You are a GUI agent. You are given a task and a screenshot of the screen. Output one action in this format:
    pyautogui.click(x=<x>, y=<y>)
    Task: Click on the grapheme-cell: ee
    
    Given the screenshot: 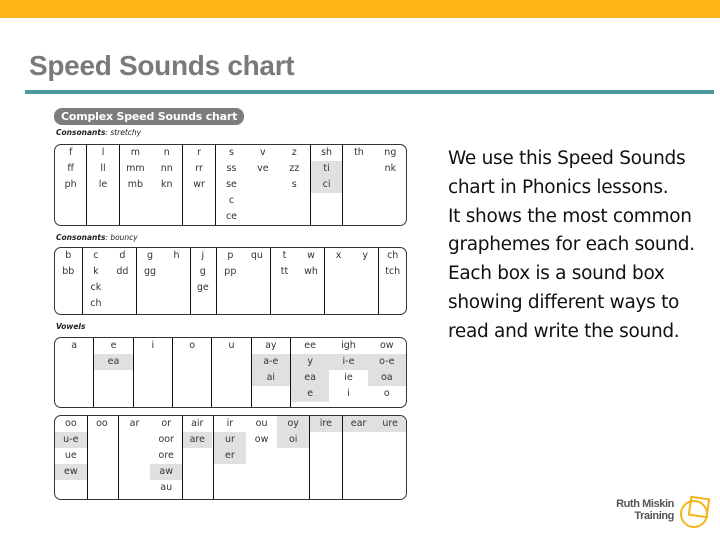 What is the action you would take?
    pyautogui.click(x=310, y=345)
    